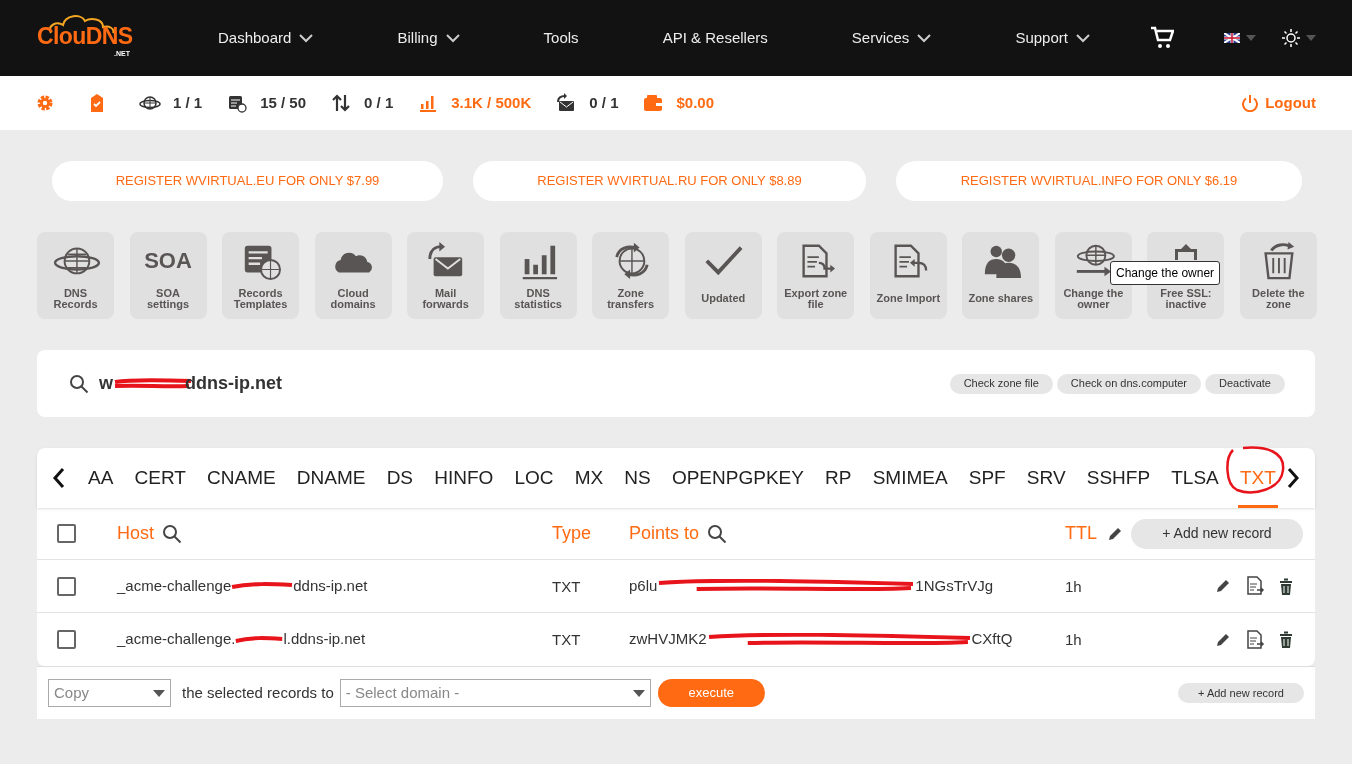  Describe the element at coordinates (1232, 38) in the screenshot. I see `flag-icon` at that location.